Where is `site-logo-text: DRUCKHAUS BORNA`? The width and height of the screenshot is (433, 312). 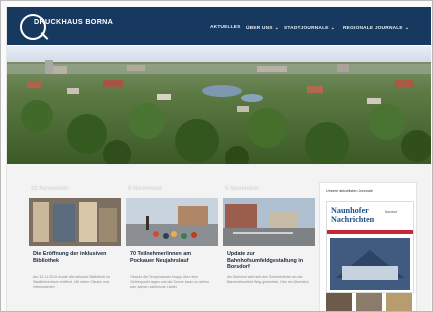 site-logo-text: DRUCKHAUS BORNA is located at coordinates (73, 21).